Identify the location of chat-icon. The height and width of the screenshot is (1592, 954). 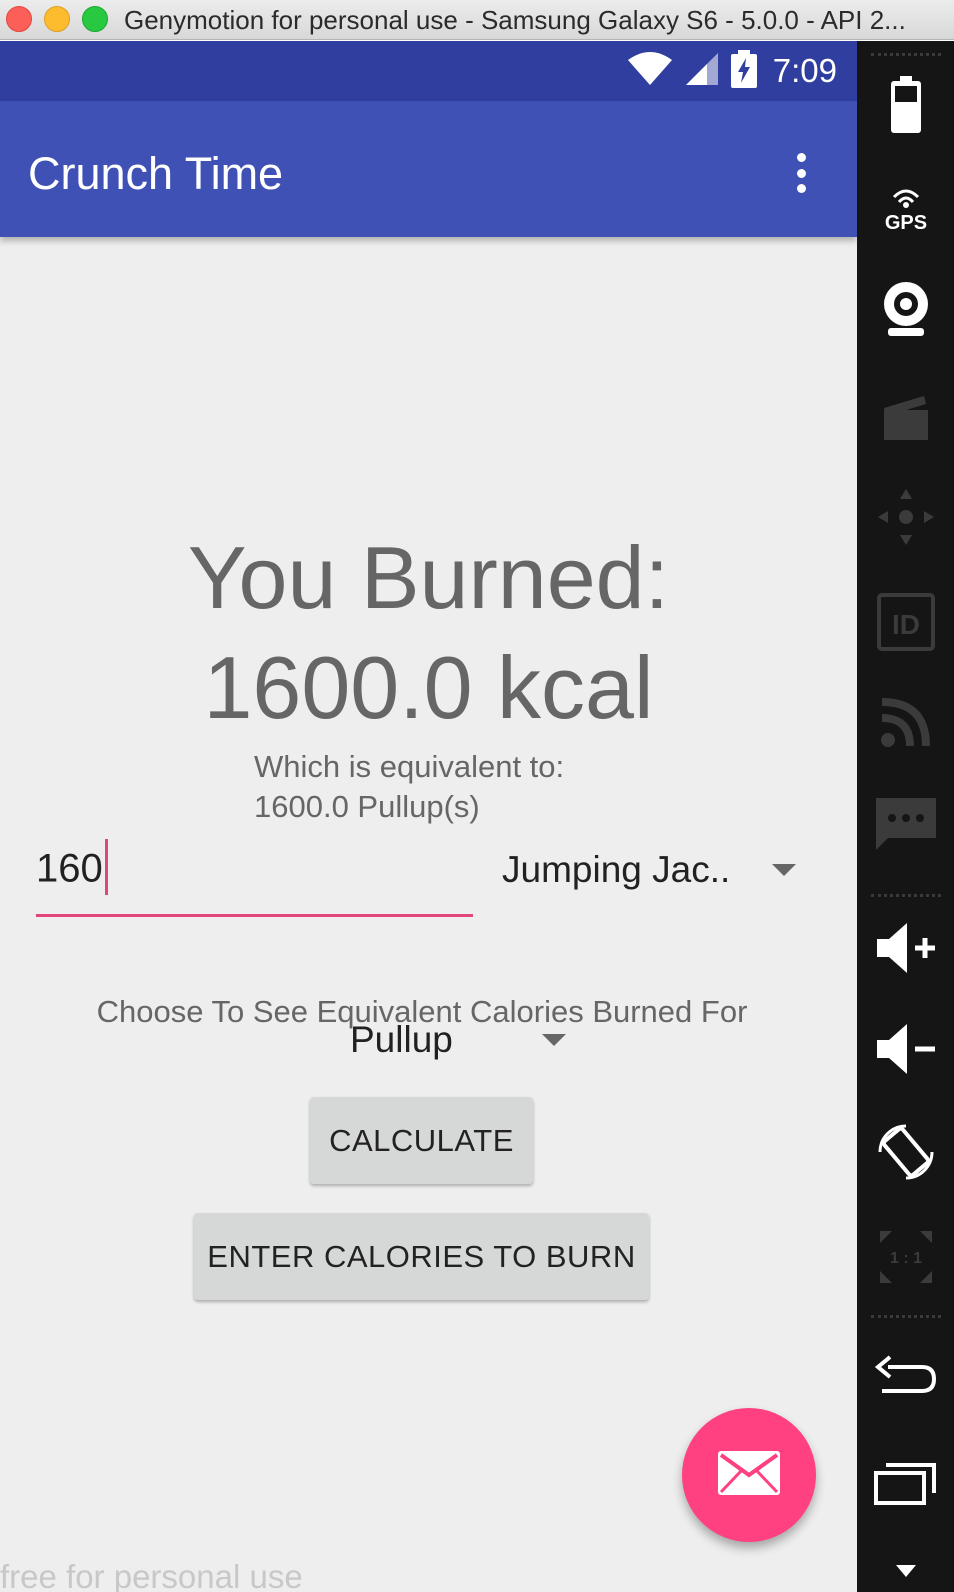
(906, 824).